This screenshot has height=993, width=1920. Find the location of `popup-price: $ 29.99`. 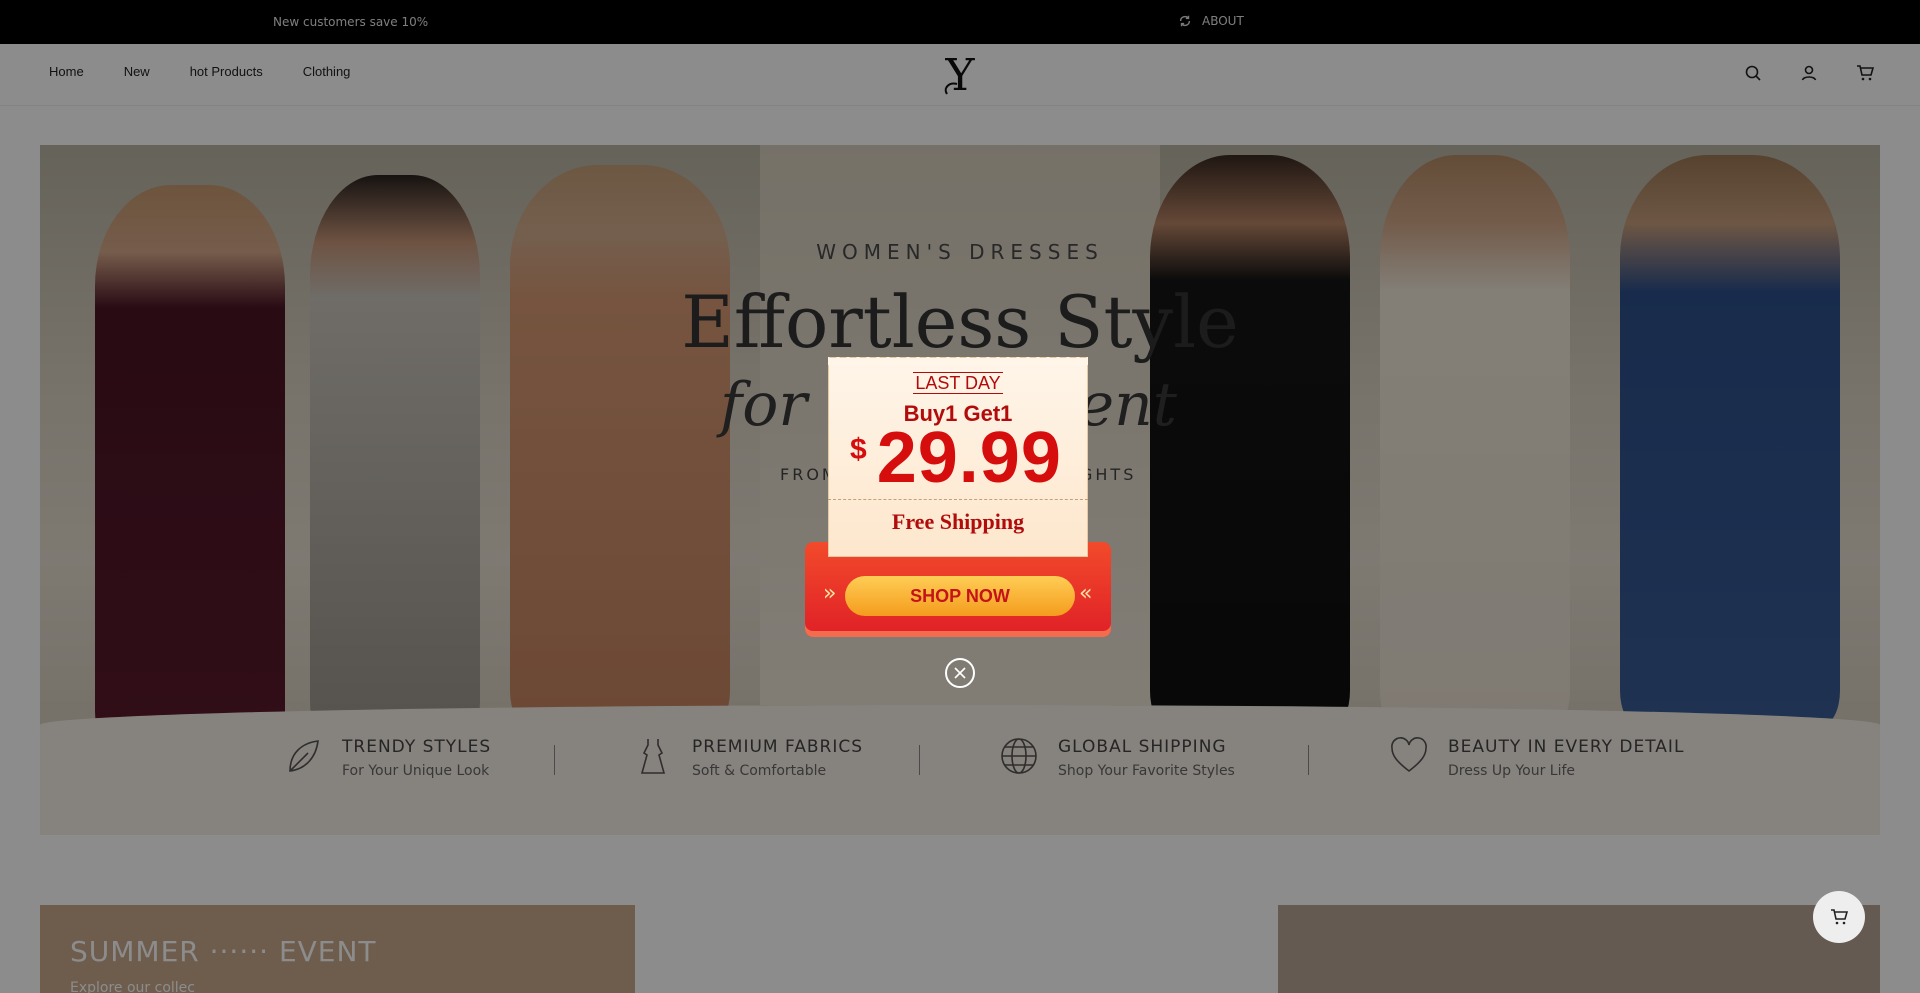

popup-price: $ 29.99 is located at coordinates (956, 458).